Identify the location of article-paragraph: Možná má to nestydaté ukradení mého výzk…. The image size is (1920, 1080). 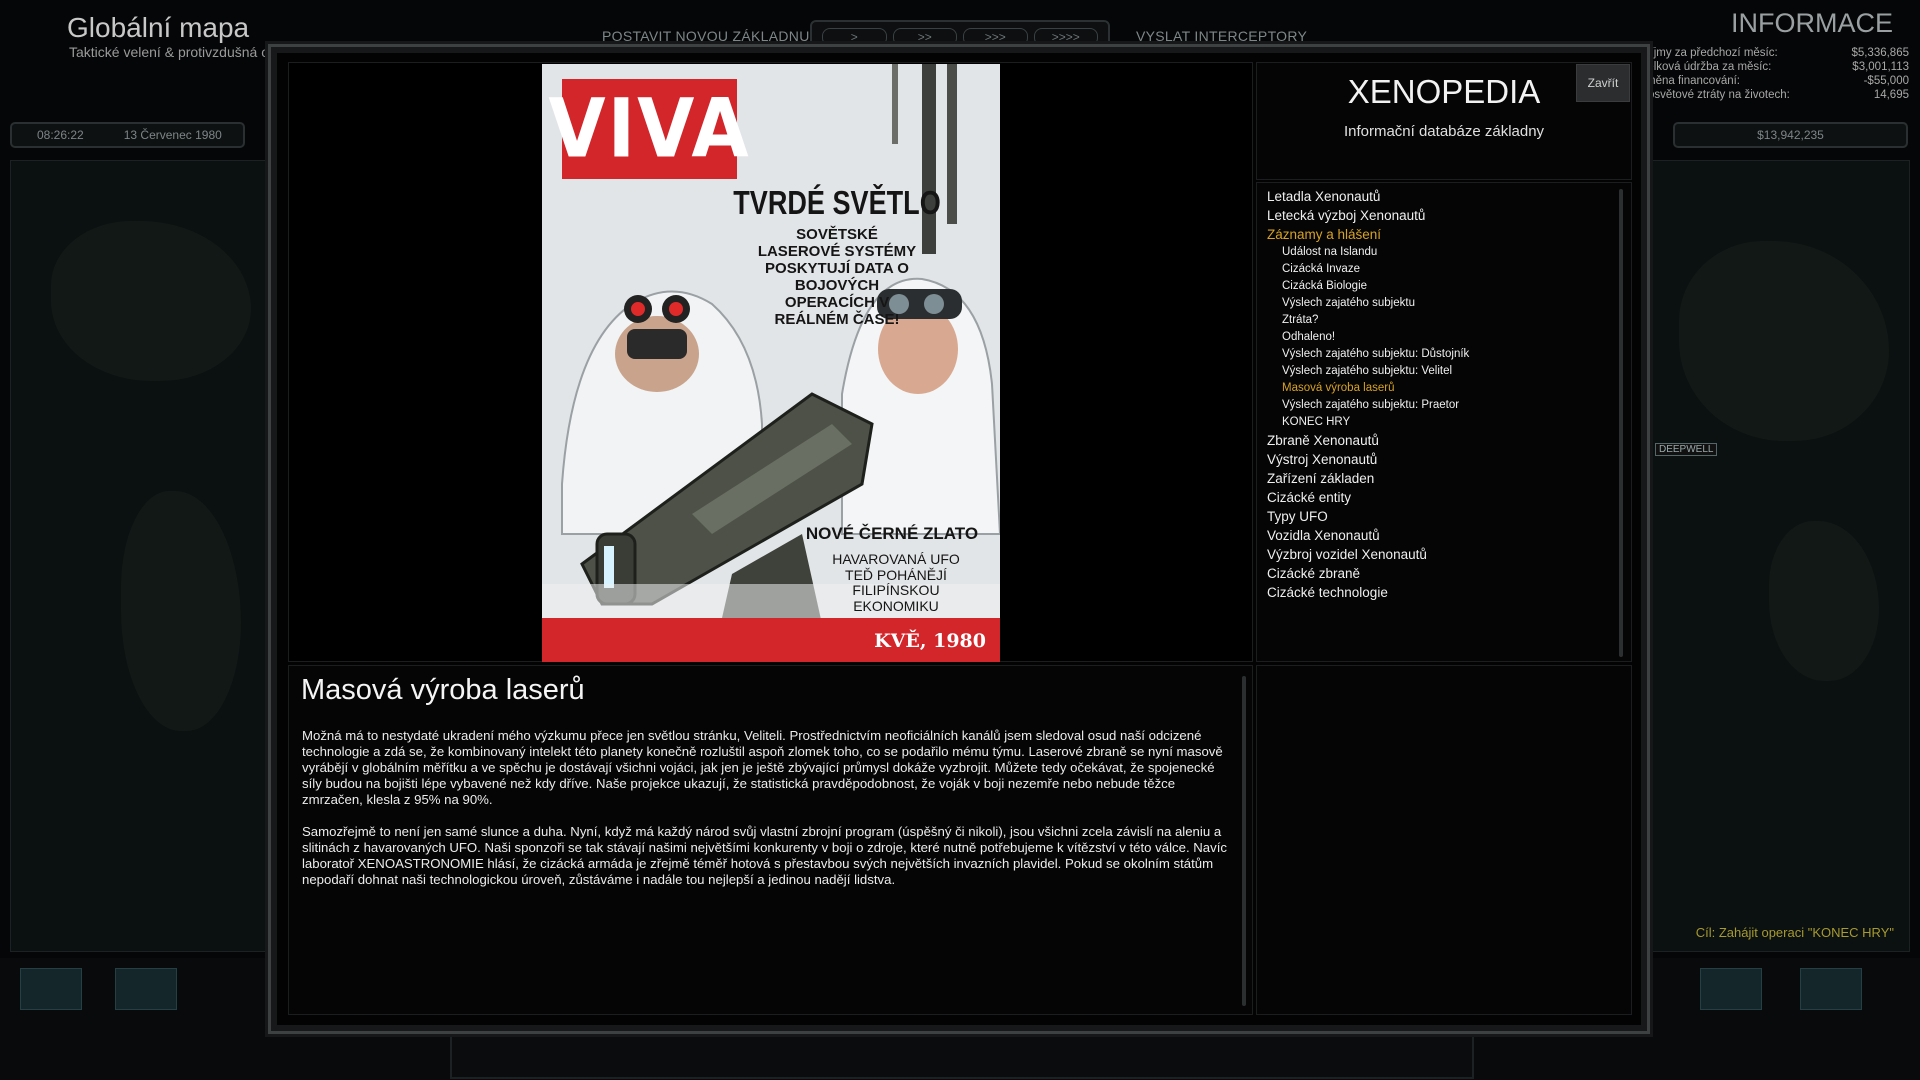
(762, 767).